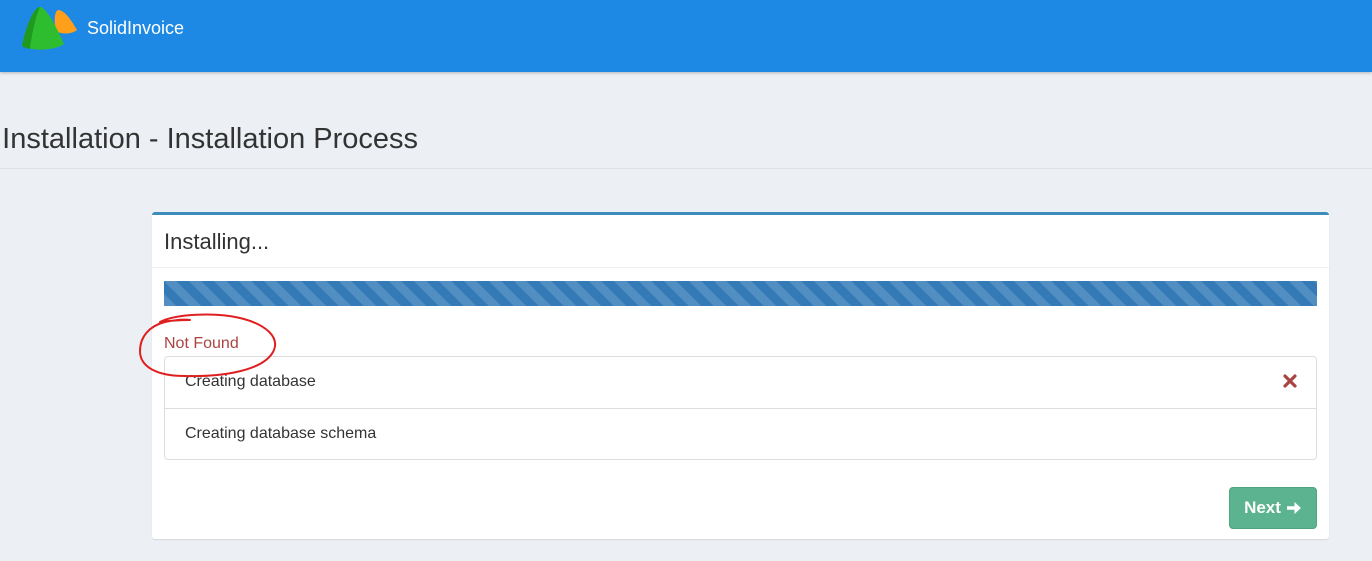 This screenshot has height=561, width=1372. I want to click on install-progress, so click(740, 293).